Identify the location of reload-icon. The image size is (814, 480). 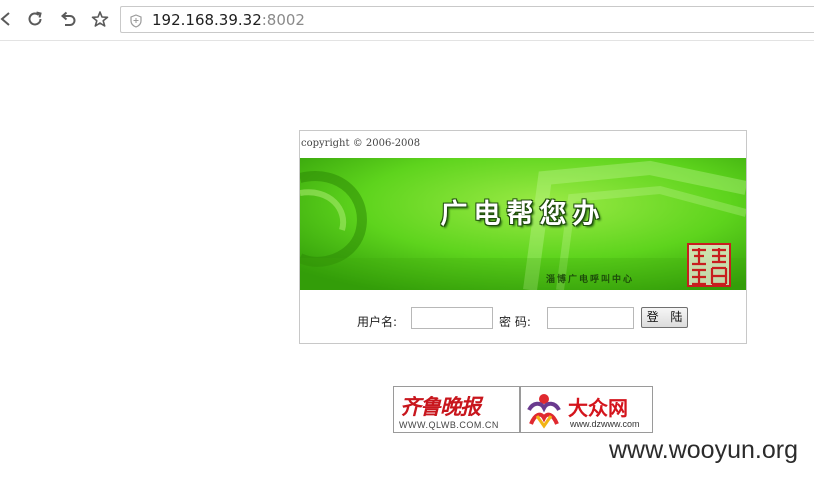
(35, 19).